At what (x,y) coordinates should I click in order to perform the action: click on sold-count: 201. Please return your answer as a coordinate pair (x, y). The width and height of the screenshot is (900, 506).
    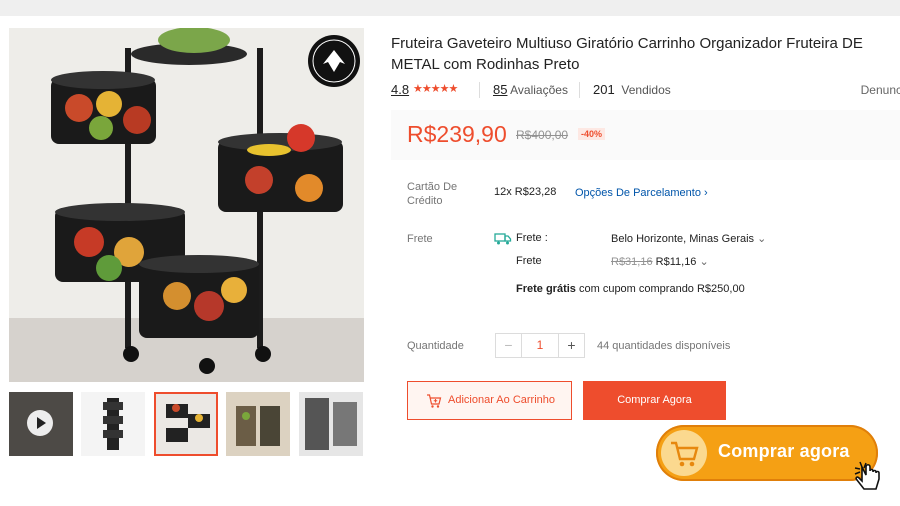
    Looking at the image, I should click on (604, 89).